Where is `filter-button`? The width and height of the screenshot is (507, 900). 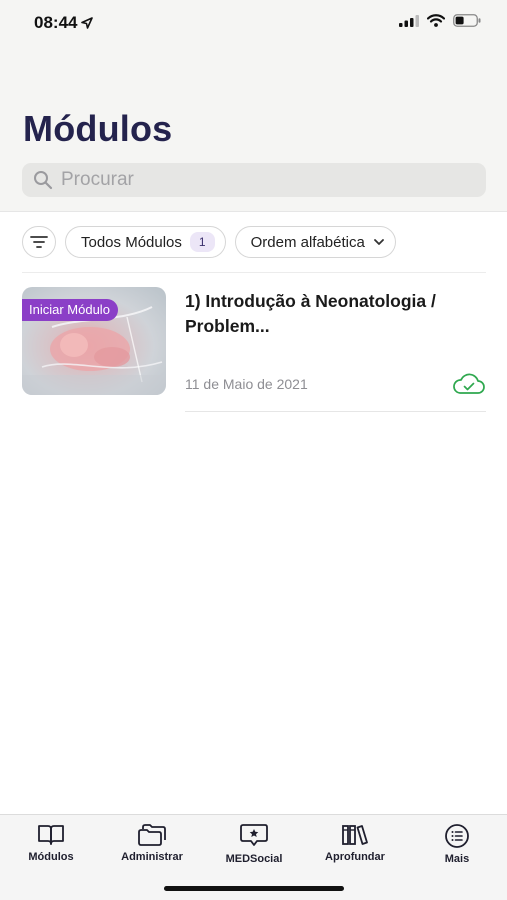 filter-button is located at coordinates (39, 242).